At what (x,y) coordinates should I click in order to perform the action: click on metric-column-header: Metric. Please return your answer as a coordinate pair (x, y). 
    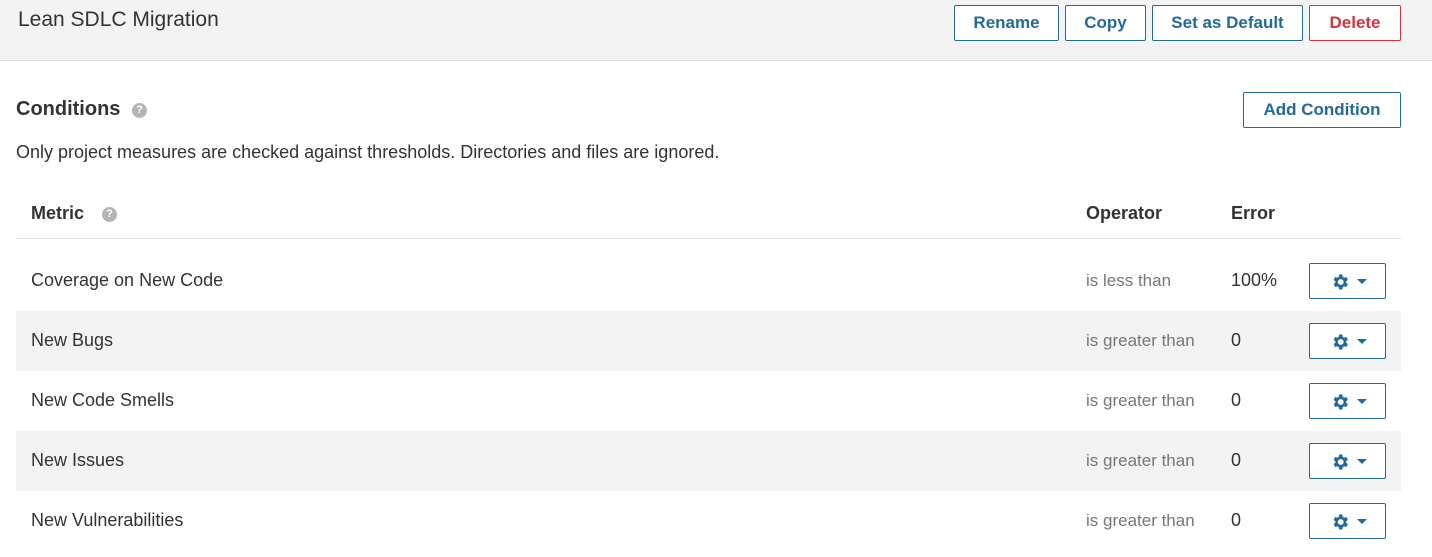
    Looking at the image, I should click on (58, 213).